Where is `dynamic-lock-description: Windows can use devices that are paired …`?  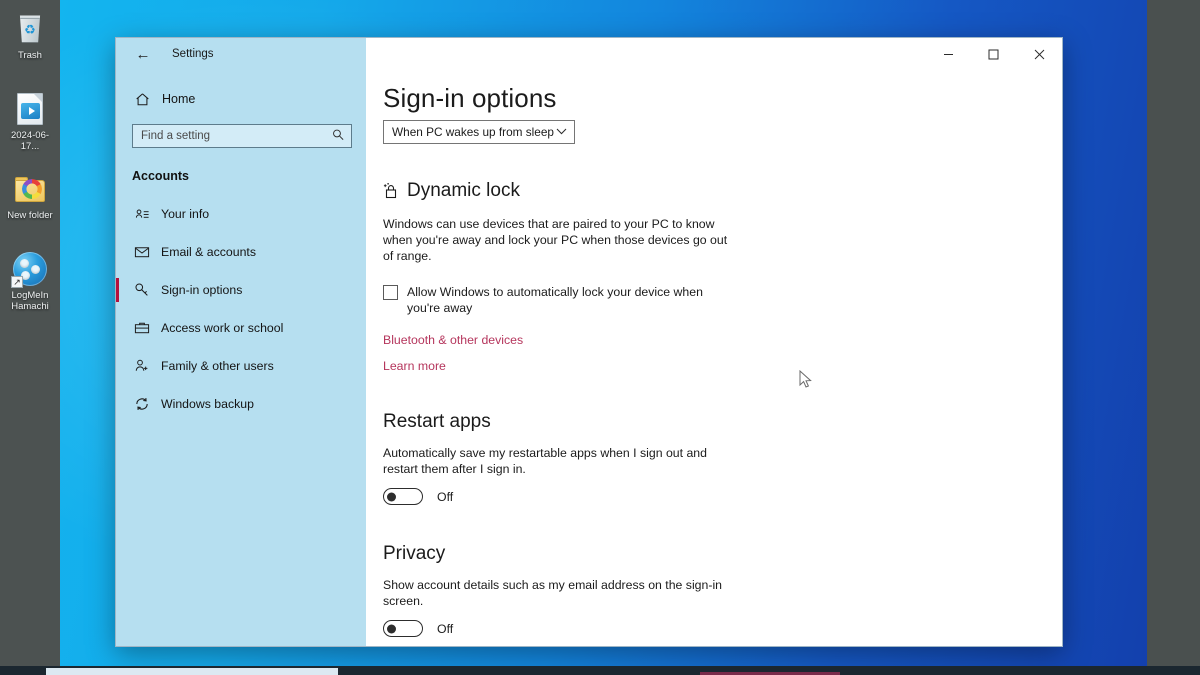 dynamic-lock-description: Windows can use devices that are paired … is located at coordinates (555, 240).